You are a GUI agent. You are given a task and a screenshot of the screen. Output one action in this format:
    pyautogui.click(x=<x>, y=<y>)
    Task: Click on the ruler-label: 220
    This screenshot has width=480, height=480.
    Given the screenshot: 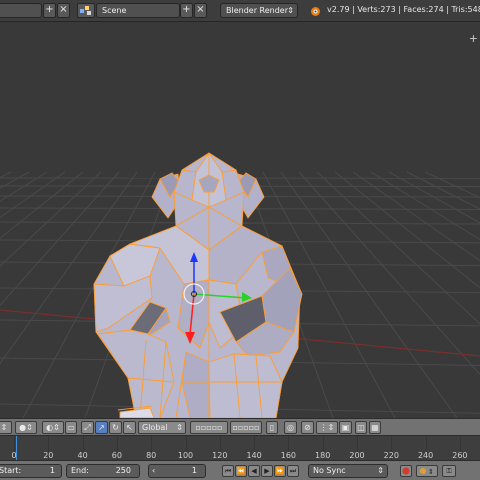 What is the action you would take?
    pyautogui.click(x=391, y=455)
    